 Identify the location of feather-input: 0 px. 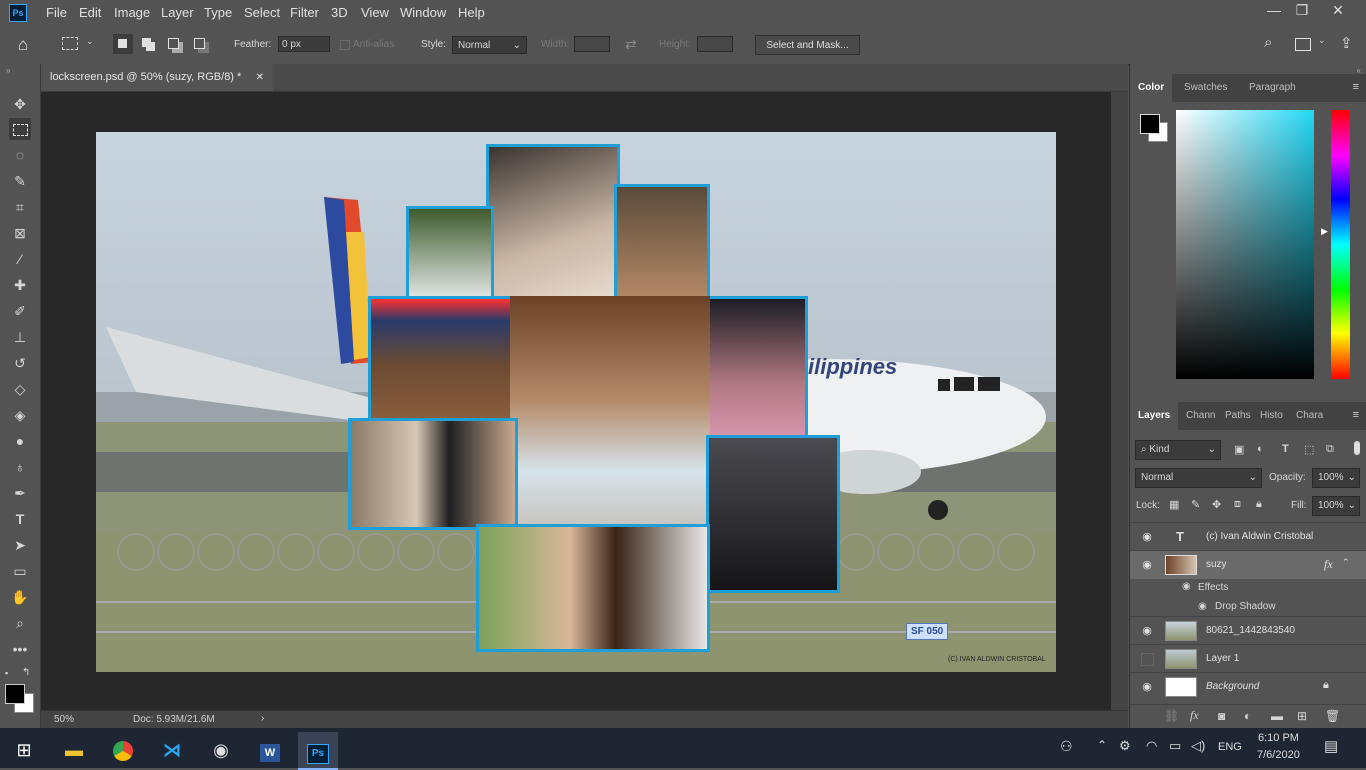
(304, 44).